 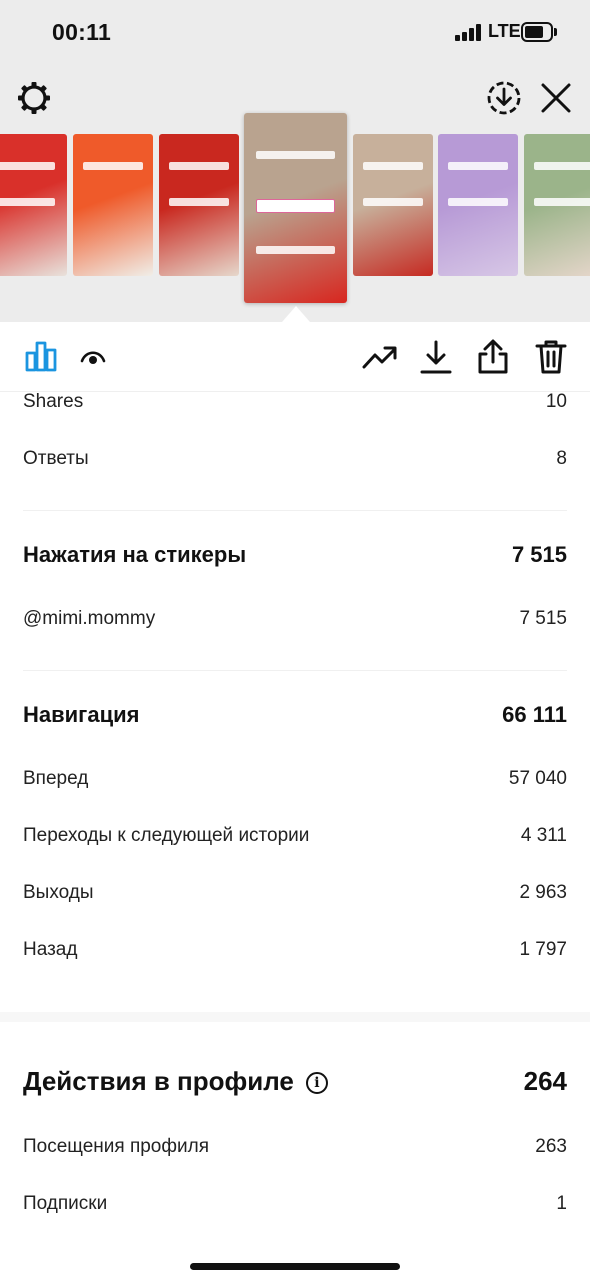 What do you see at coordinates (166, 835) in the screenshot?
I see `metric-label: Переходы к следующей истории` at bounding box center [166, 835].